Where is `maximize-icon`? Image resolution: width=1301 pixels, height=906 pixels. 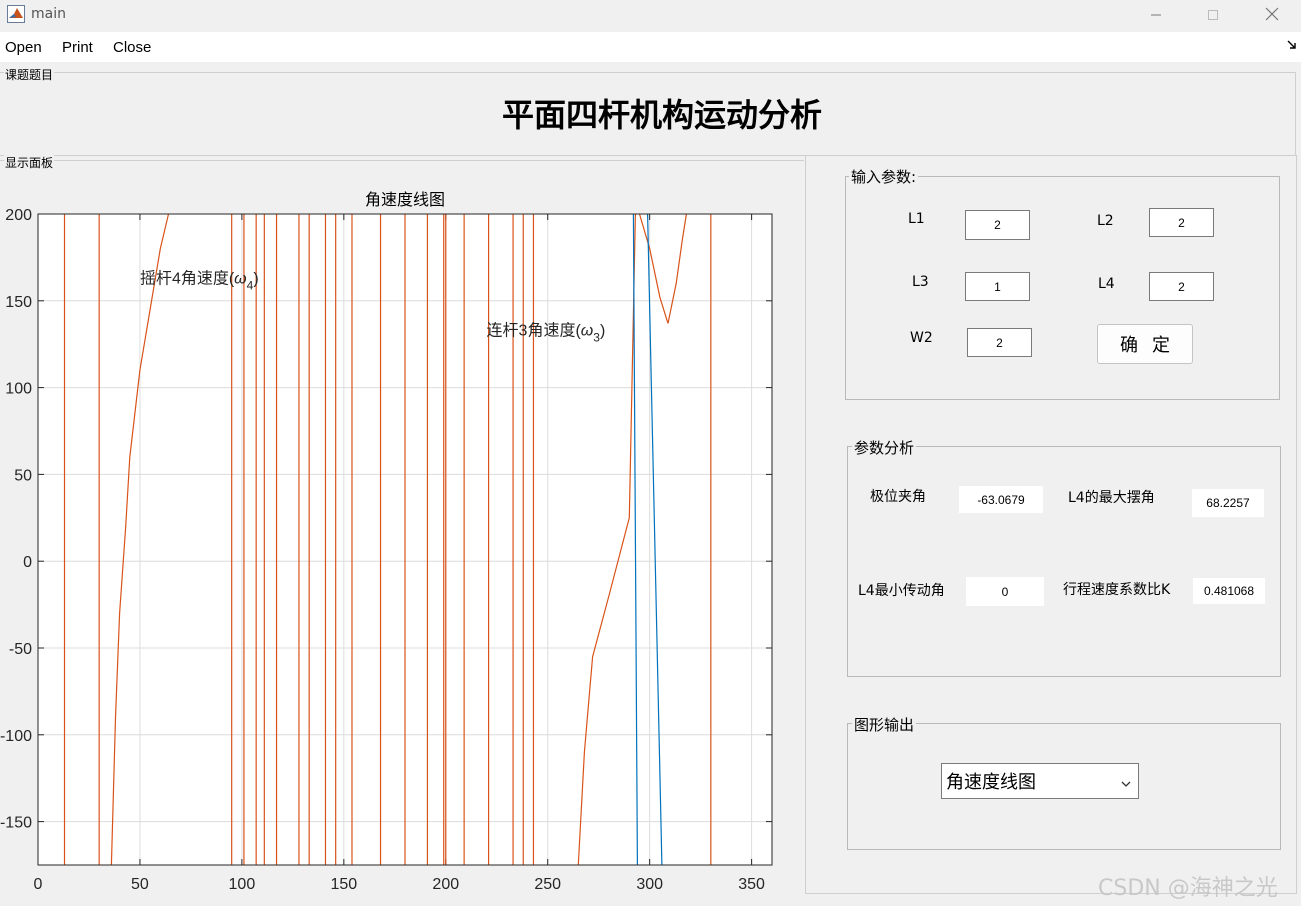
maximize-icon is located at coordinates (1213, 15).